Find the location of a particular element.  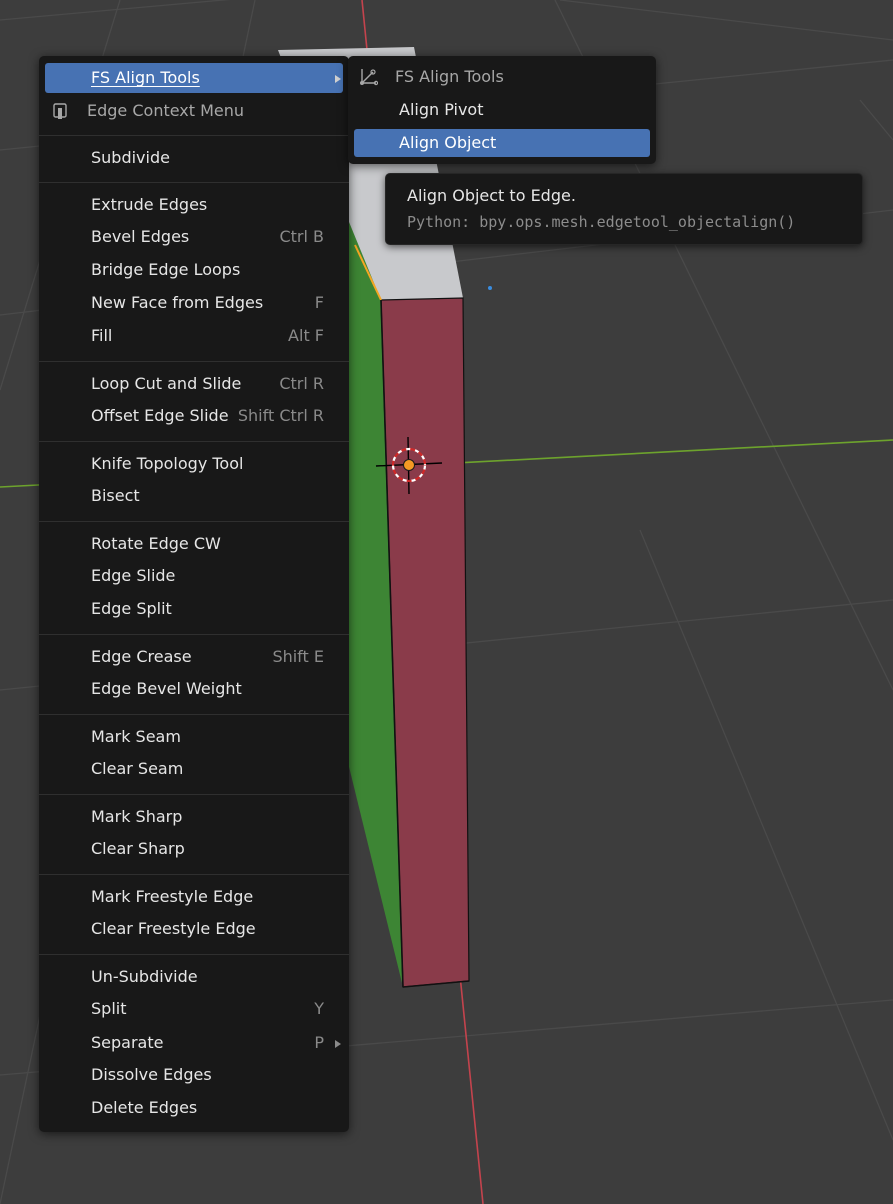

shortcut-label: Shift Ctrl R is located at coordinates (280, 415).